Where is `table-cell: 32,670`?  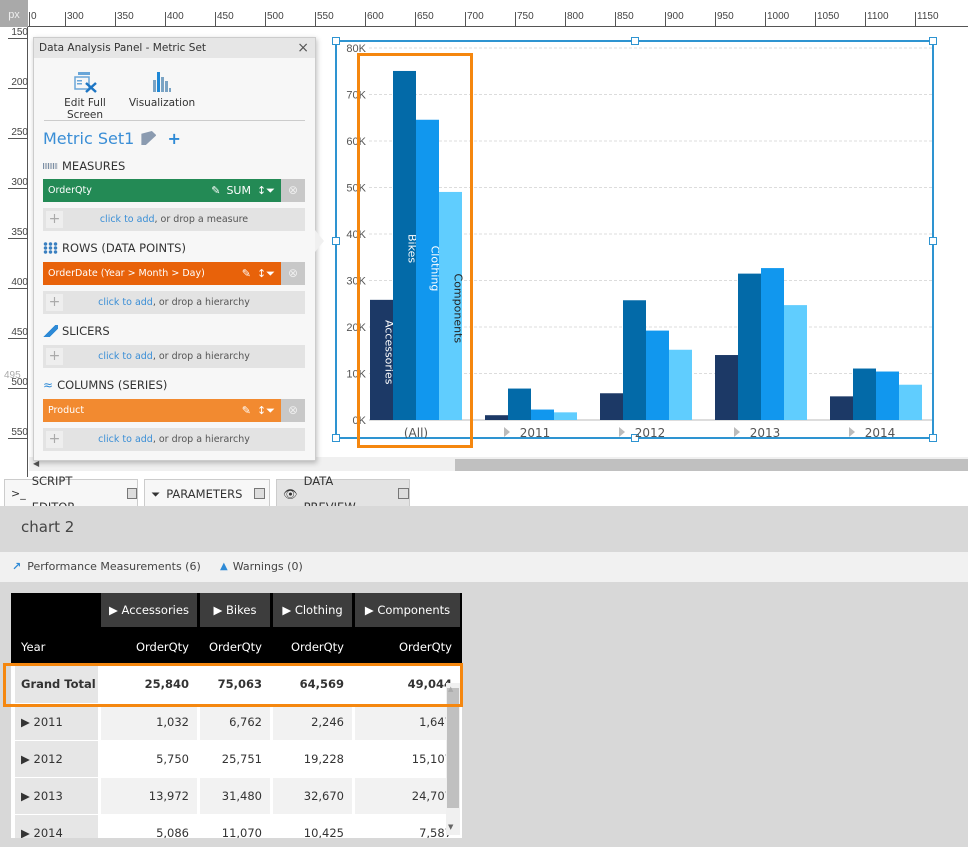
table-cell: 32,670 is located at coordinates (312, 796).